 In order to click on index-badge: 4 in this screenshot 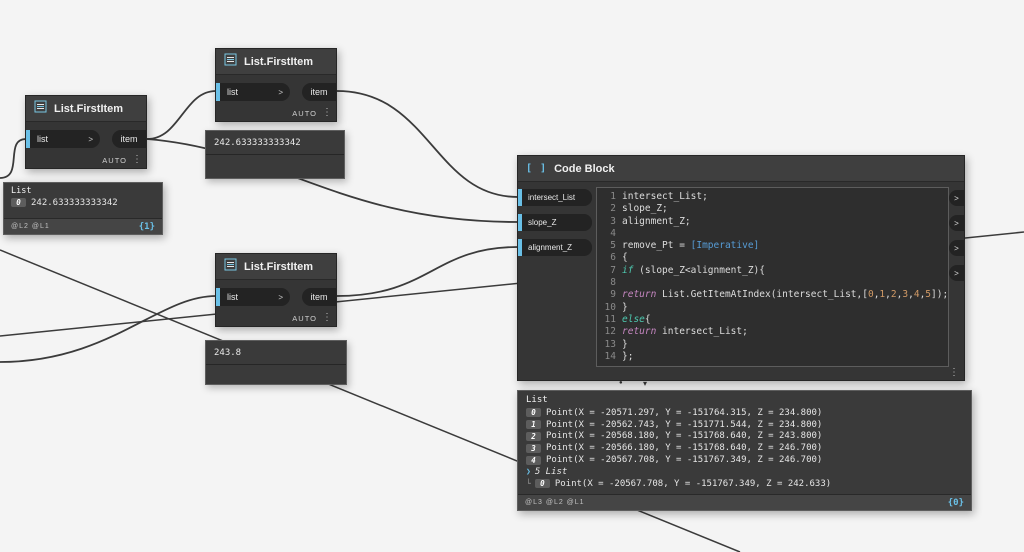, I will do `click(533, 460)`.